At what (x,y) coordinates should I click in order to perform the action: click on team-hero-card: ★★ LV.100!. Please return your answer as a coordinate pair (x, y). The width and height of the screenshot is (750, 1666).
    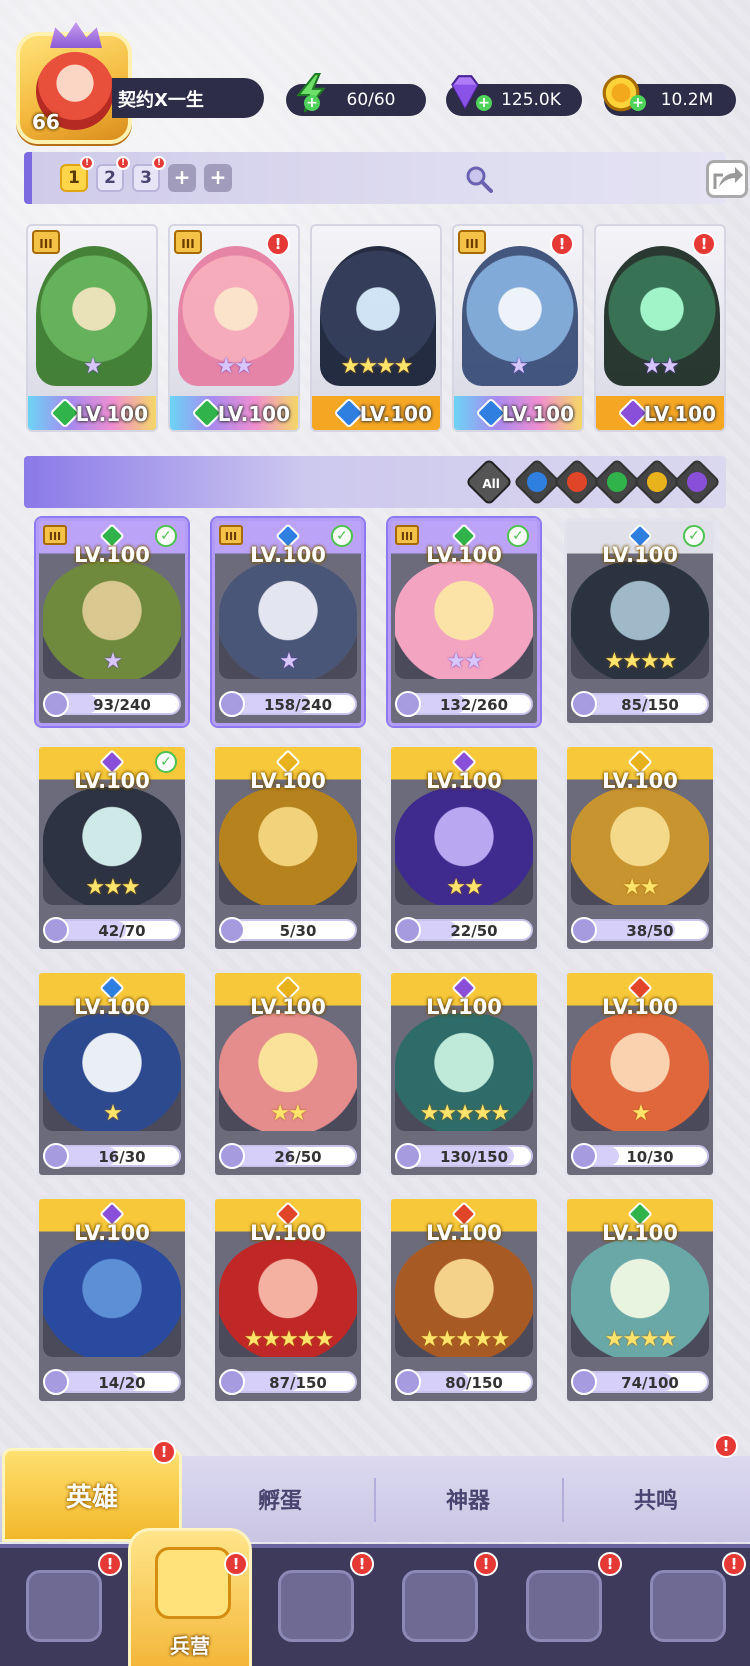
    Looking at the image, I should click on (660, 328).